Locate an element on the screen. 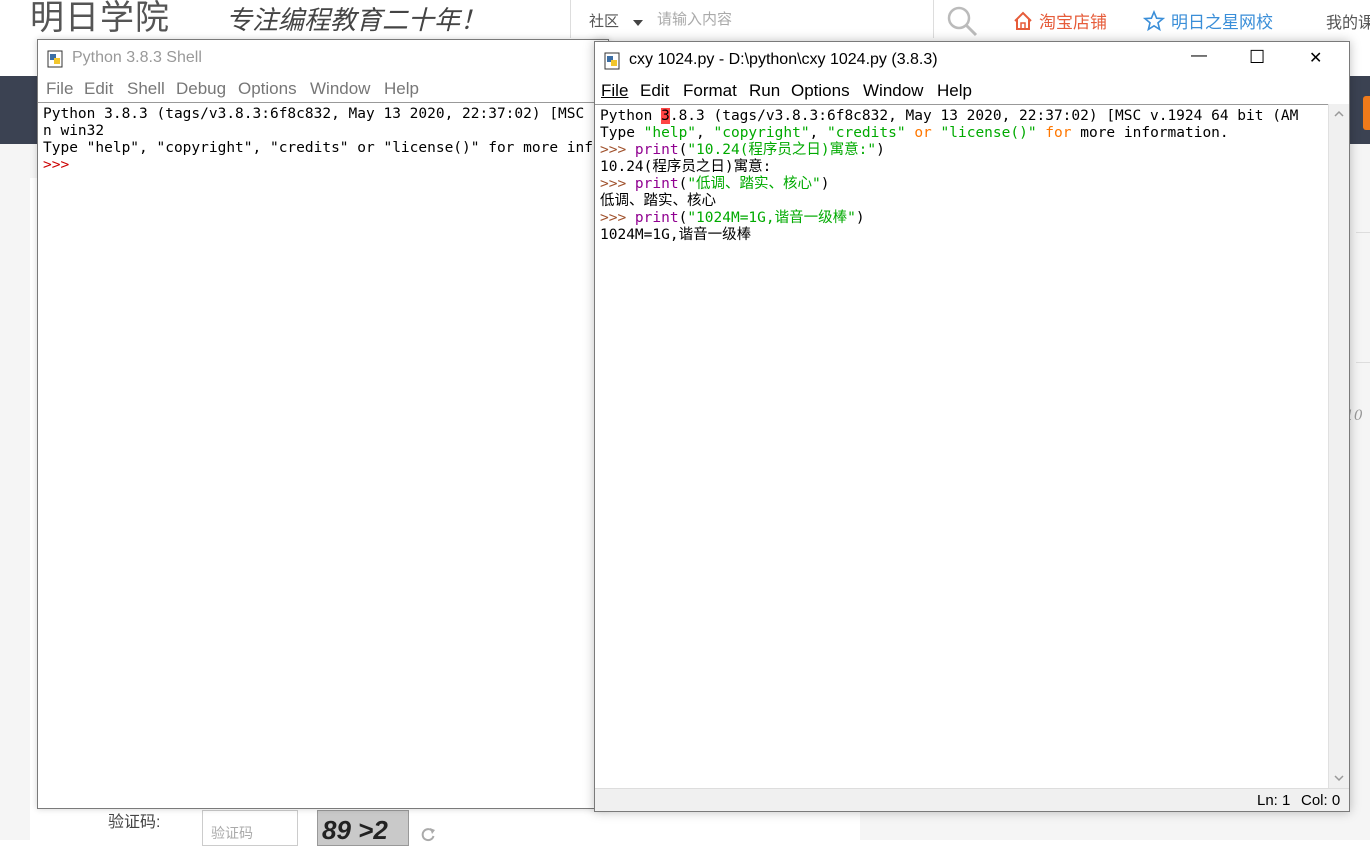  close-button: ✕ is located at coordinates (1315, 58).